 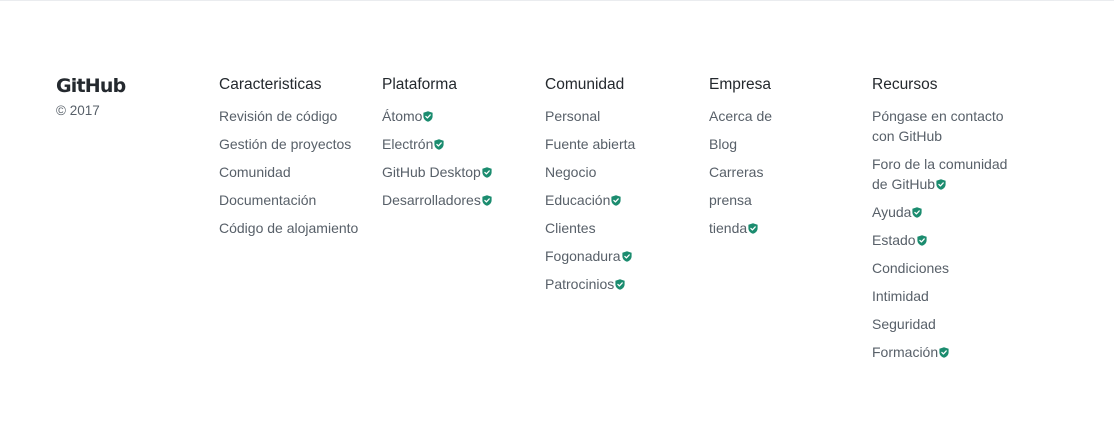 I want to click on footer-list-item: Código de alojamiento, so click(x=294, y=228).